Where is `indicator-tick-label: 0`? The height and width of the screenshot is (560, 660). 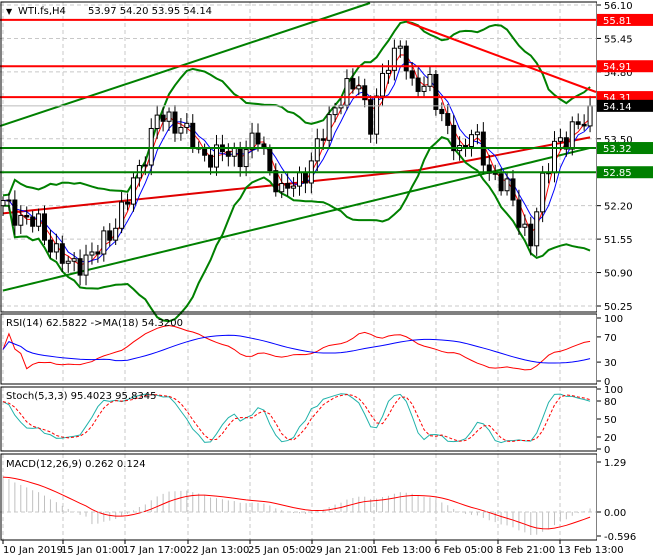 indicator-tick-label: 0 is located at coordinates (607, 450).